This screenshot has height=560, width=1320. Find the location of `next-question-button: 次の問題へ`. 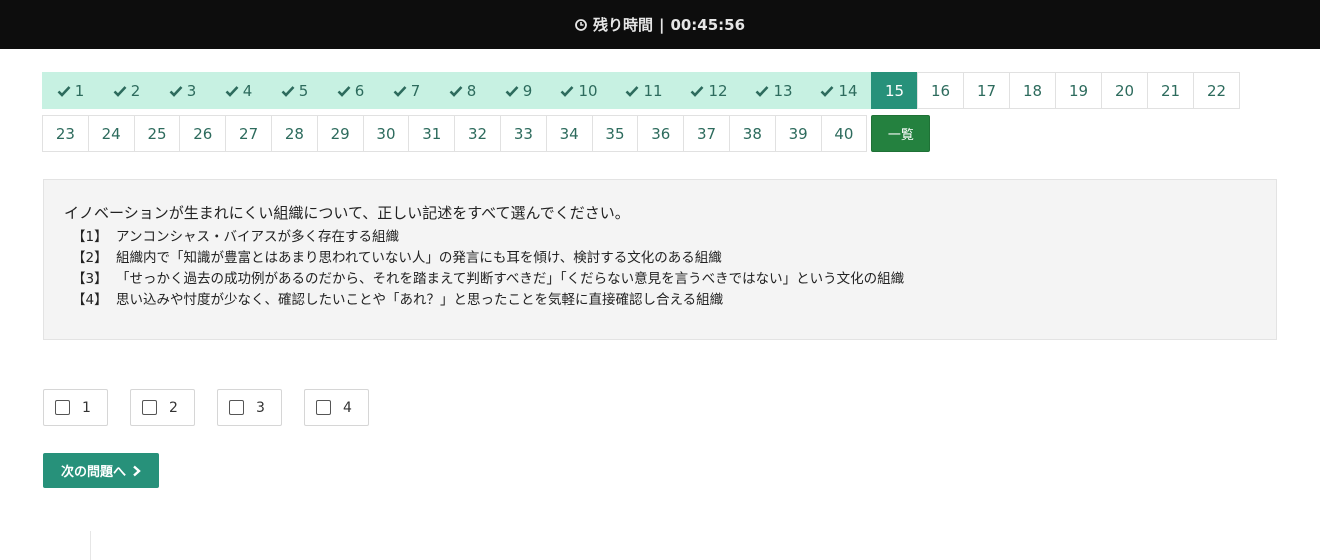

next-question-button: 次の問題へ is located at coordinates (101, 470).